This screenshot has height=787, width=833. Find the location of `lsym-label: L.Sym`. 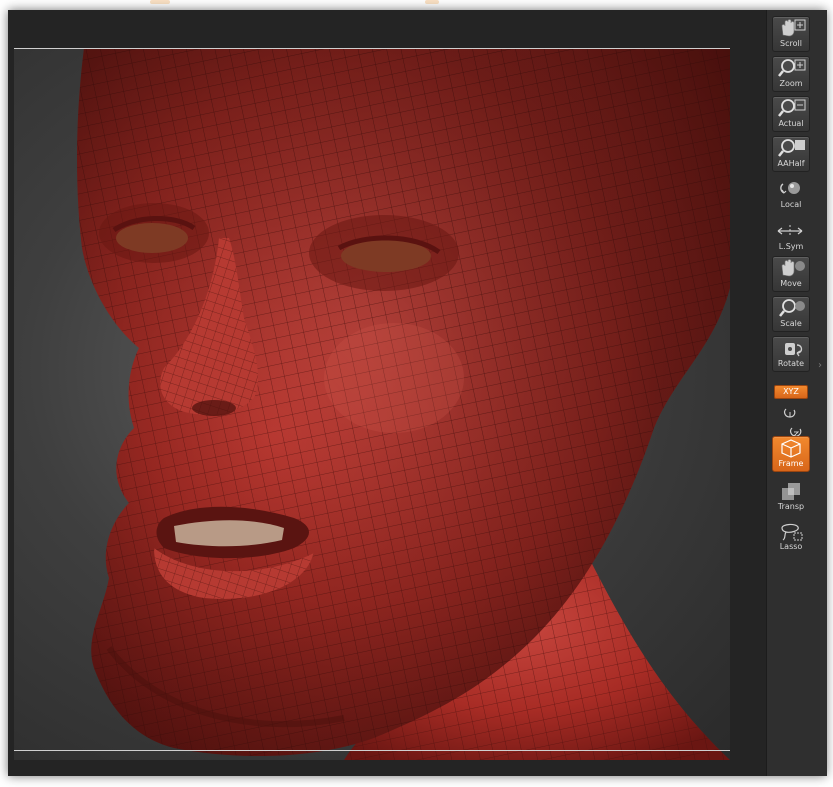

lsym-label: L.Sym is located at coordinates (791, 246).